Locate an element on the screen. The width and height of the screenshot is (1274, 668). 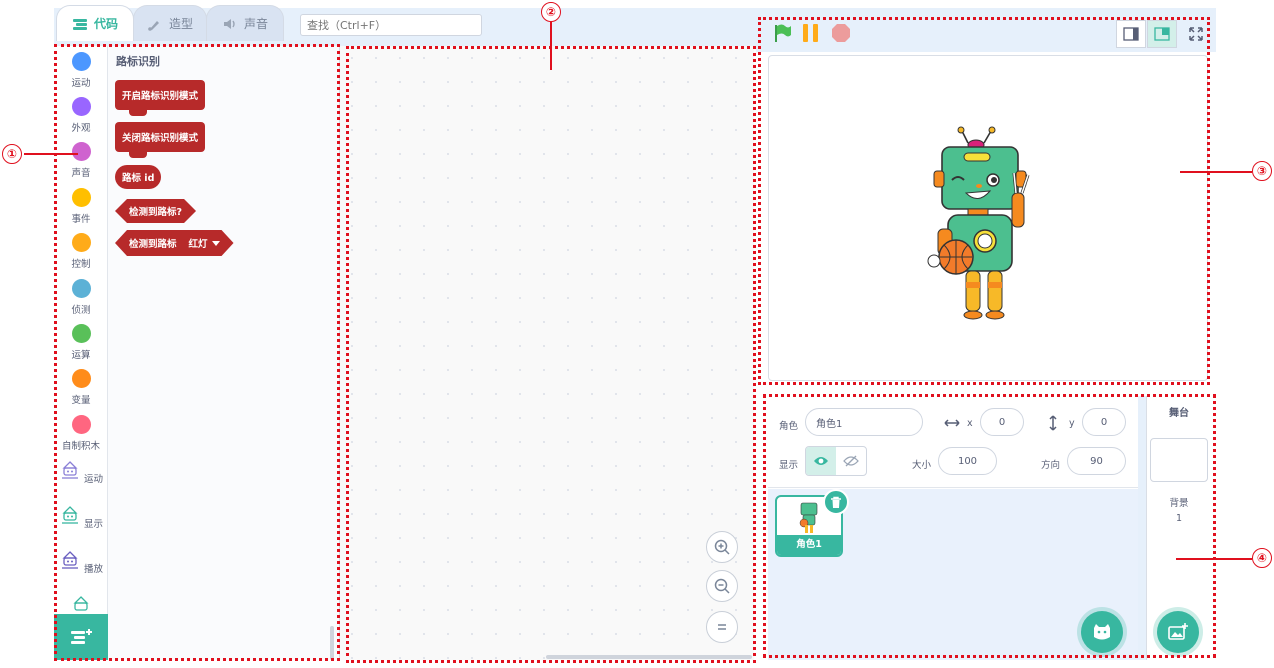
brush-icon is located at coordinates (153, 25).